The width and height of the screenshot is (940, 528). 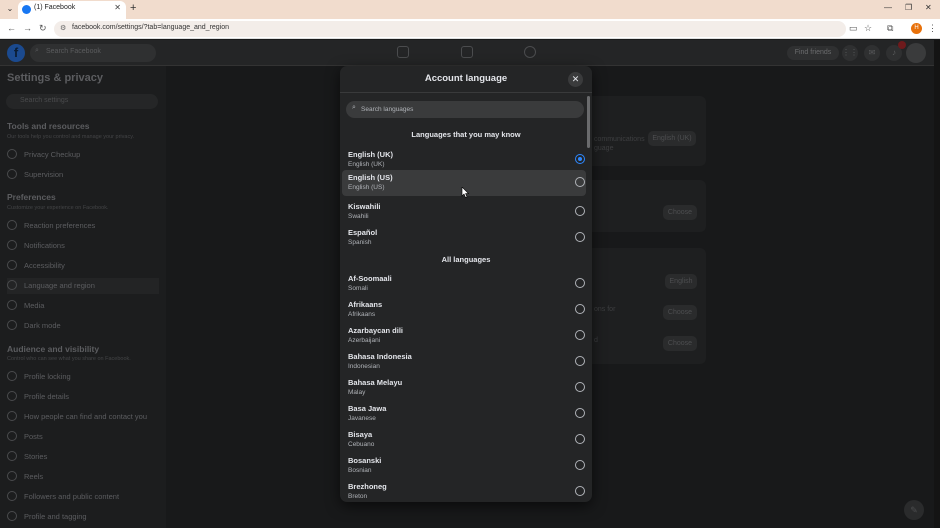 What do you see at coordinates (83, 377) in the screenshot?
I see `sidebar-item-profile-locking: Profile locking` at bounding box center [83, 377].